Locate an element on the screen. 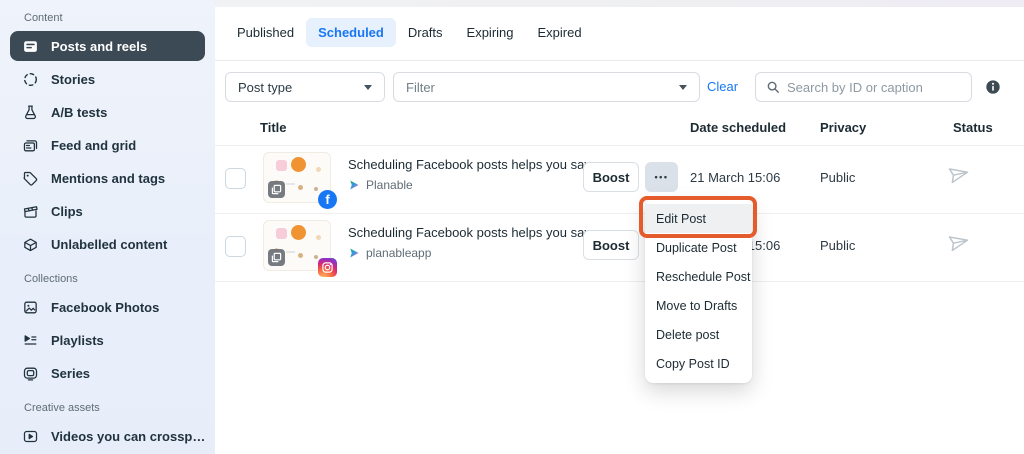  sidebar-item-label: Playlists is located at coordinates (77, 340).